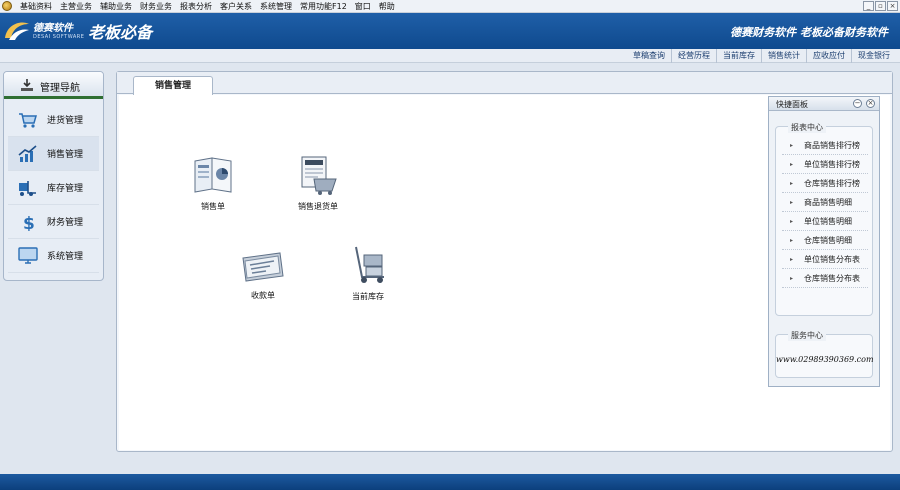  I want to click on menu-basic-data: 基础资料, so click(36, 6).